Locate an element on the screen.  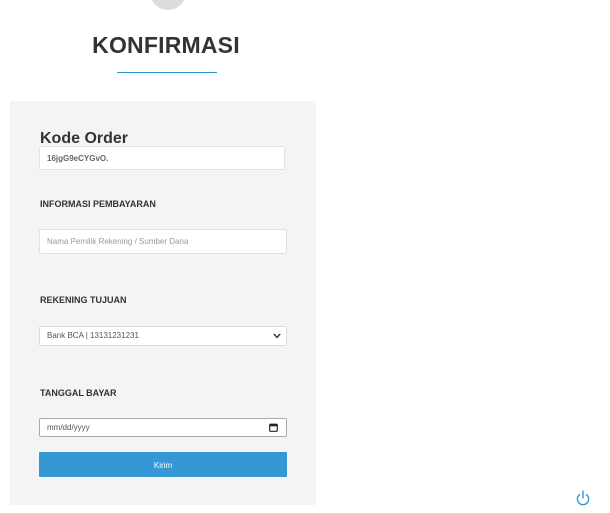
payment-date-label: TANGGAL BAYAR is located at coordinates (78, 393).